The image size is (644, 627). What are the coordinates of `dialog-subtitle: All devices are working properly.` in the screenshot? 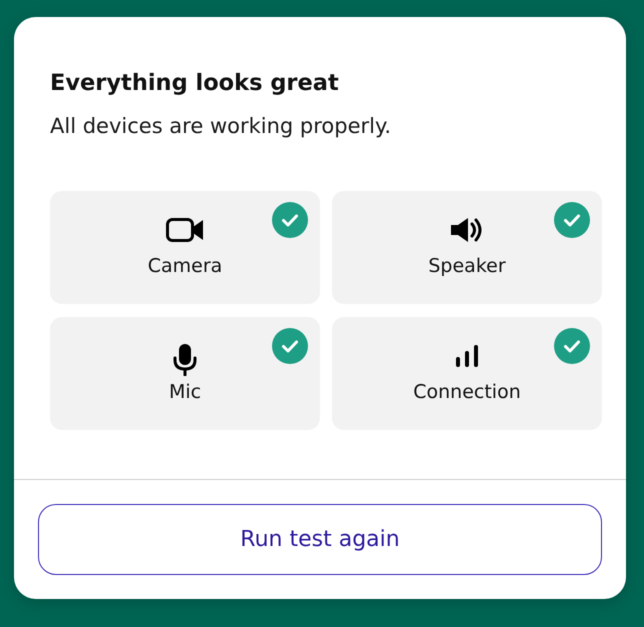 It's located at (221, 126).